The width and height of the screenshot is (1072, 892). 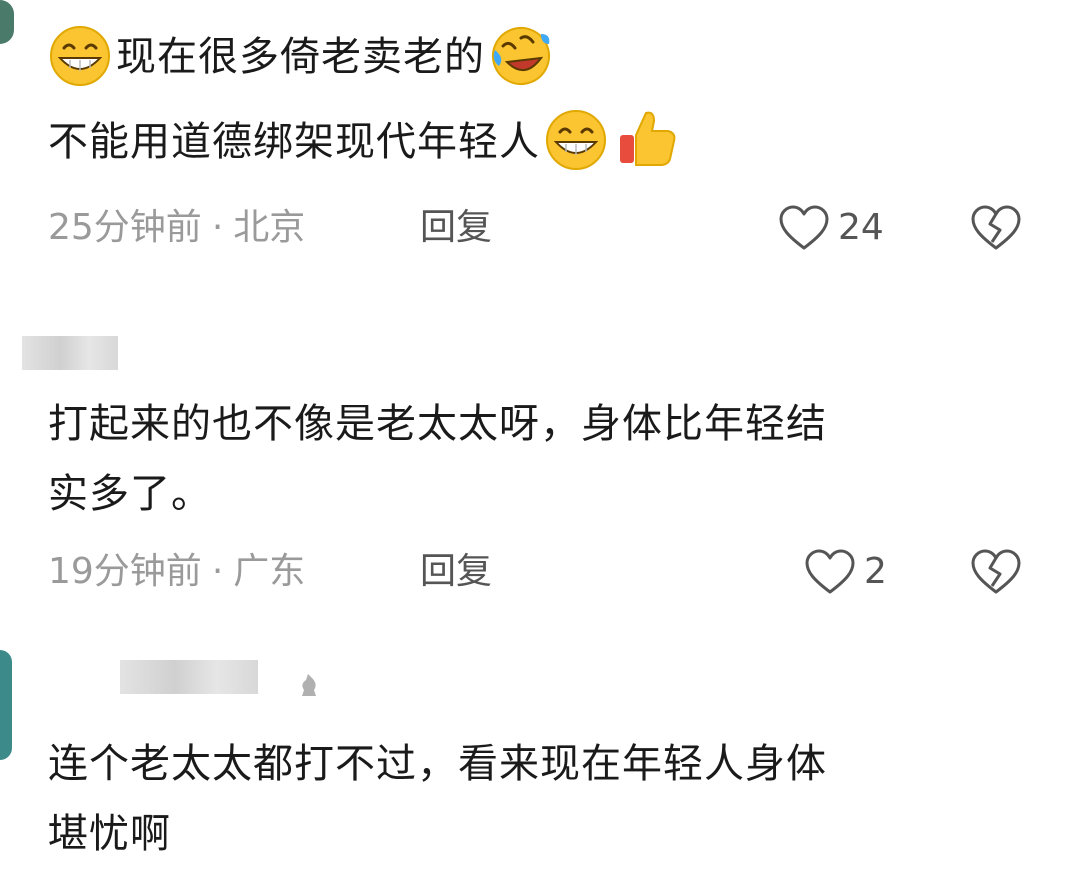 I want to click on like-count: 2, so click(x=875, y=571).